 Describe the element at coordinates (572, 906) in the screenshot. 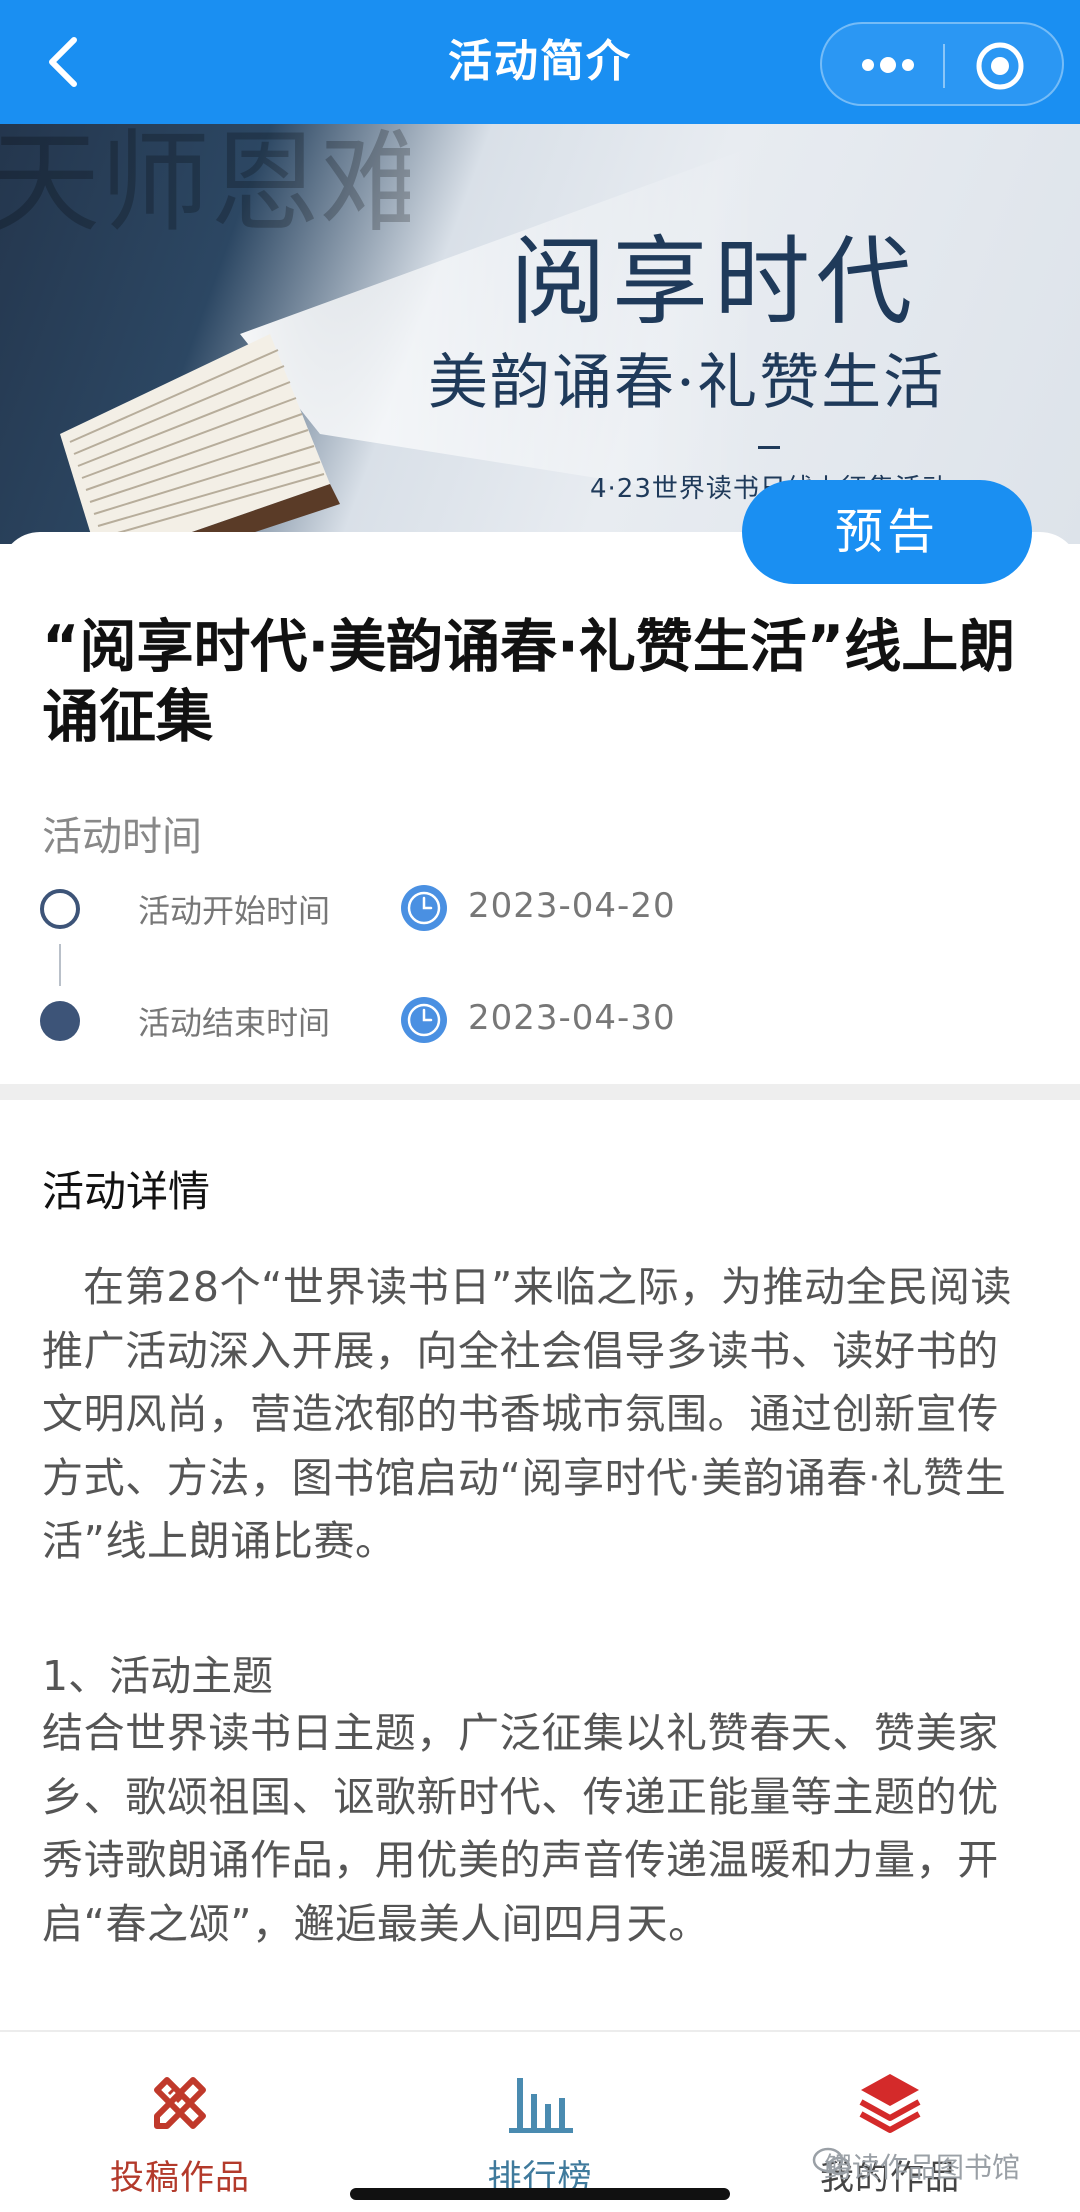

I see `start-date: 2023-04-20` at that location.